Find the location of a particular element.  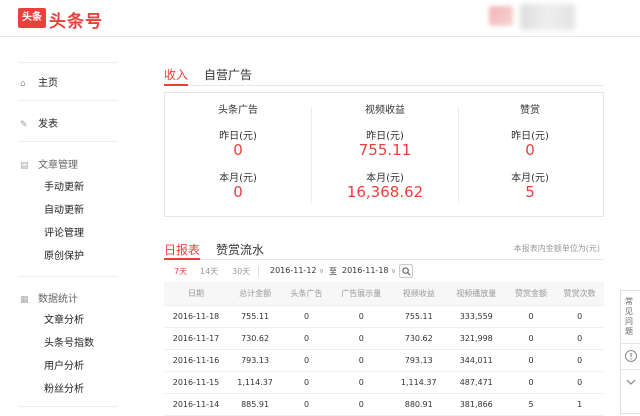

range-7-days: 7天 is located at coordinates (180, 271).